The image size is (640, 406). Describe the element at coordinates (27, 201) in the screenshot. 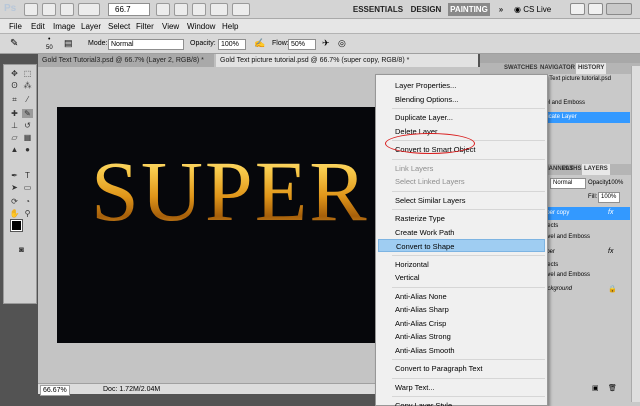

I see `3d-camera-tool-icon: ◔` at that location.